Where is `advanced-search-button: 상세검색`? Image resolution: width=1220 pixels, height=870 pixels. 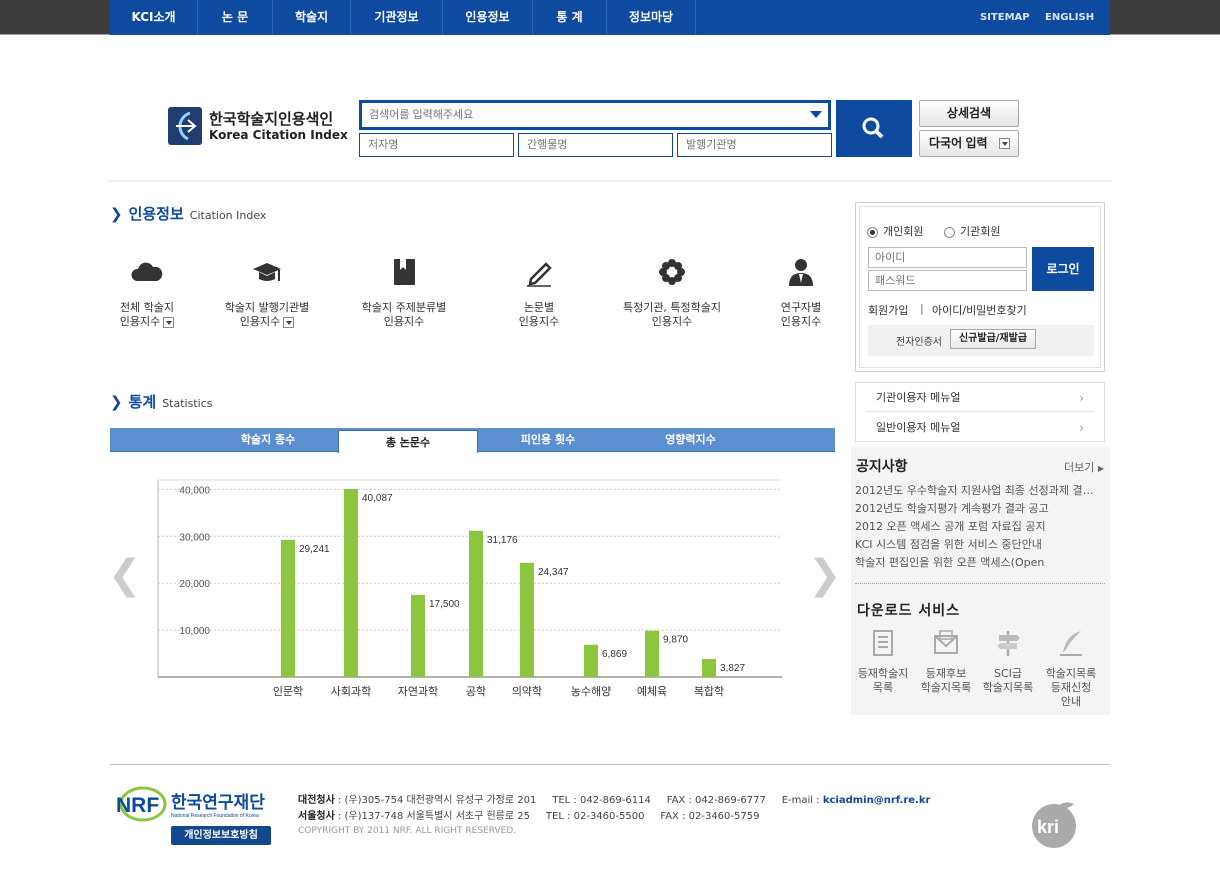
advanced-search-button: 상세검색 is located at coordinates (969, 113).